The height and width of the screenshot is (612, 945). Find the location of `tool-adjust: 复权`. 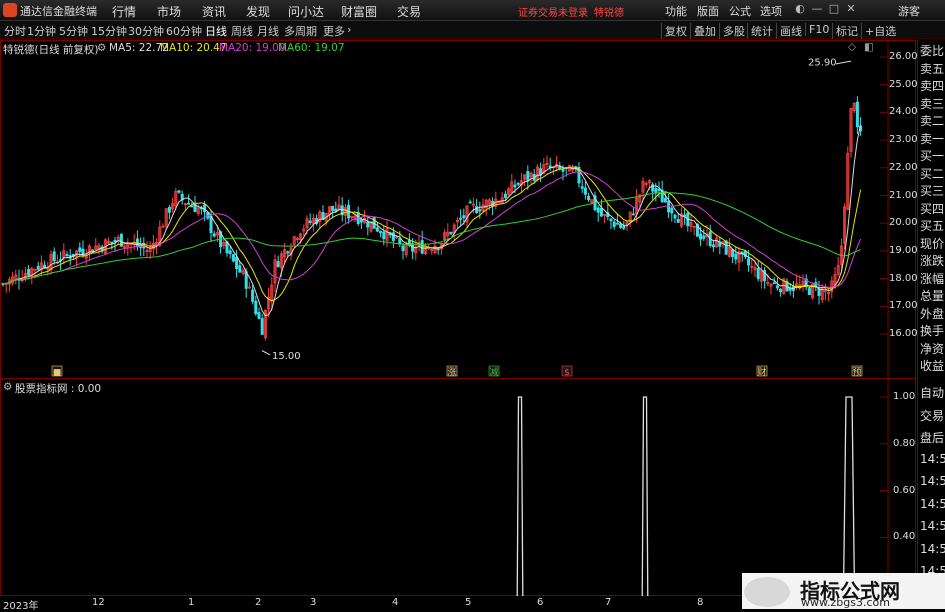

tool-adjust: 复权 is located at coordinates (674, 31).